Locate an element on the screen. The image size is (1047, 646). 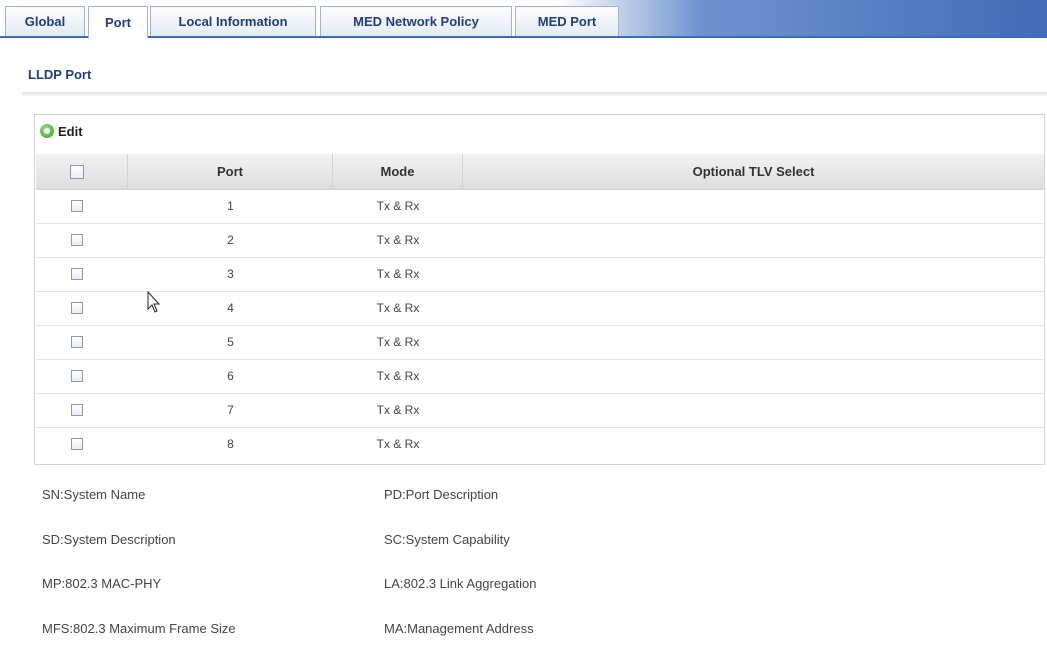
legend-item: PD:Port Description is located at coordinates (441, 494).